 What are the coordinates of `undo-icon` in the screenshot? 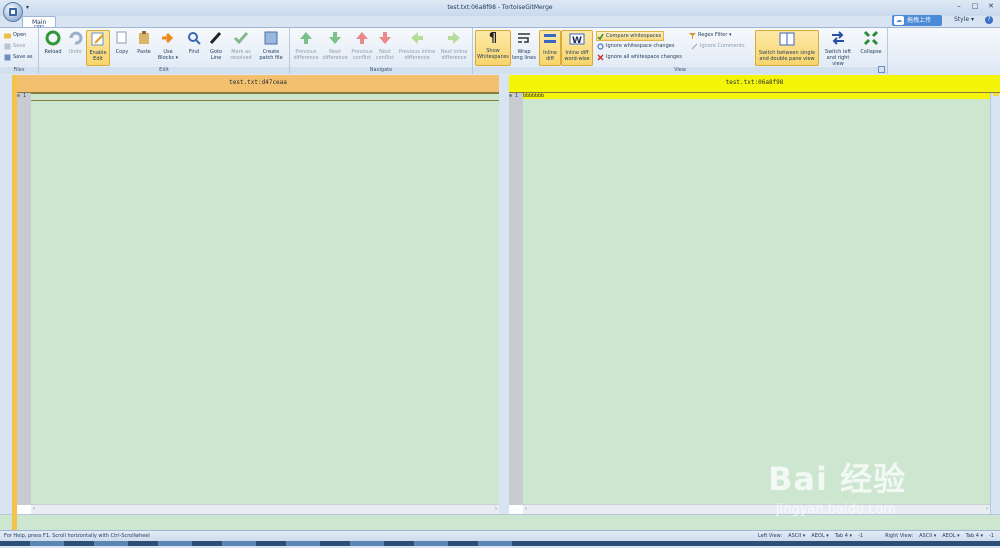 It's located at (76, 38).